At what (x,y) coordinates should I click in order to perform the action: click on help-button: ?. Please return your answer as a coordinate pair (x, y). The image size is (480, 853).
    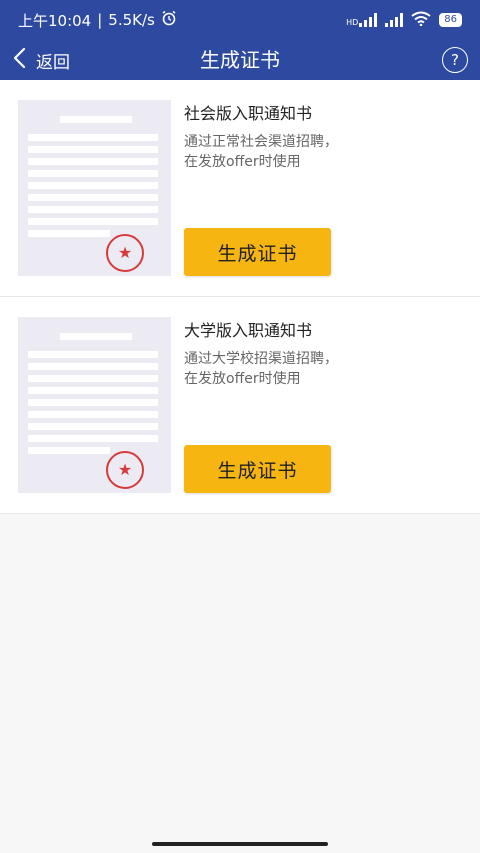
    Looking at the image, I should click on (455, 60).